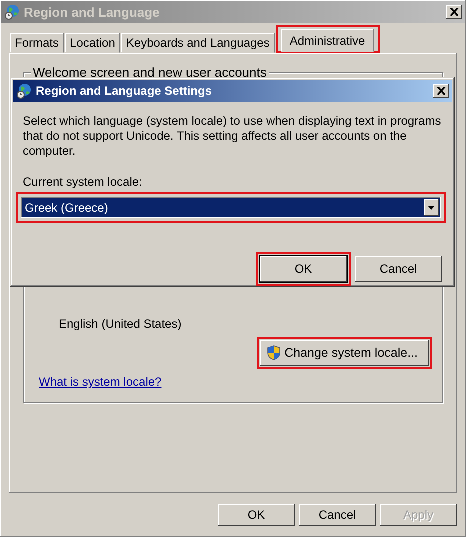  Describe the element at coordinates (125, 91) in the screenshot. I see `window-title: Region and Language Settings` at that location.